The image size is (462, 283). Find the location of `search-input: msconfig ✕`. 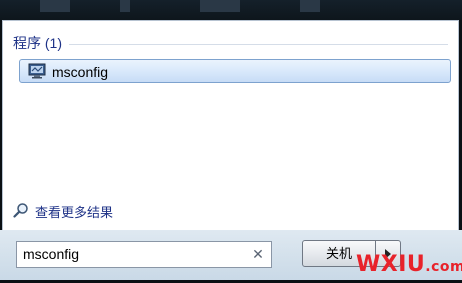

search-input: msconfig ✕ is located at coordinates (144, 254).